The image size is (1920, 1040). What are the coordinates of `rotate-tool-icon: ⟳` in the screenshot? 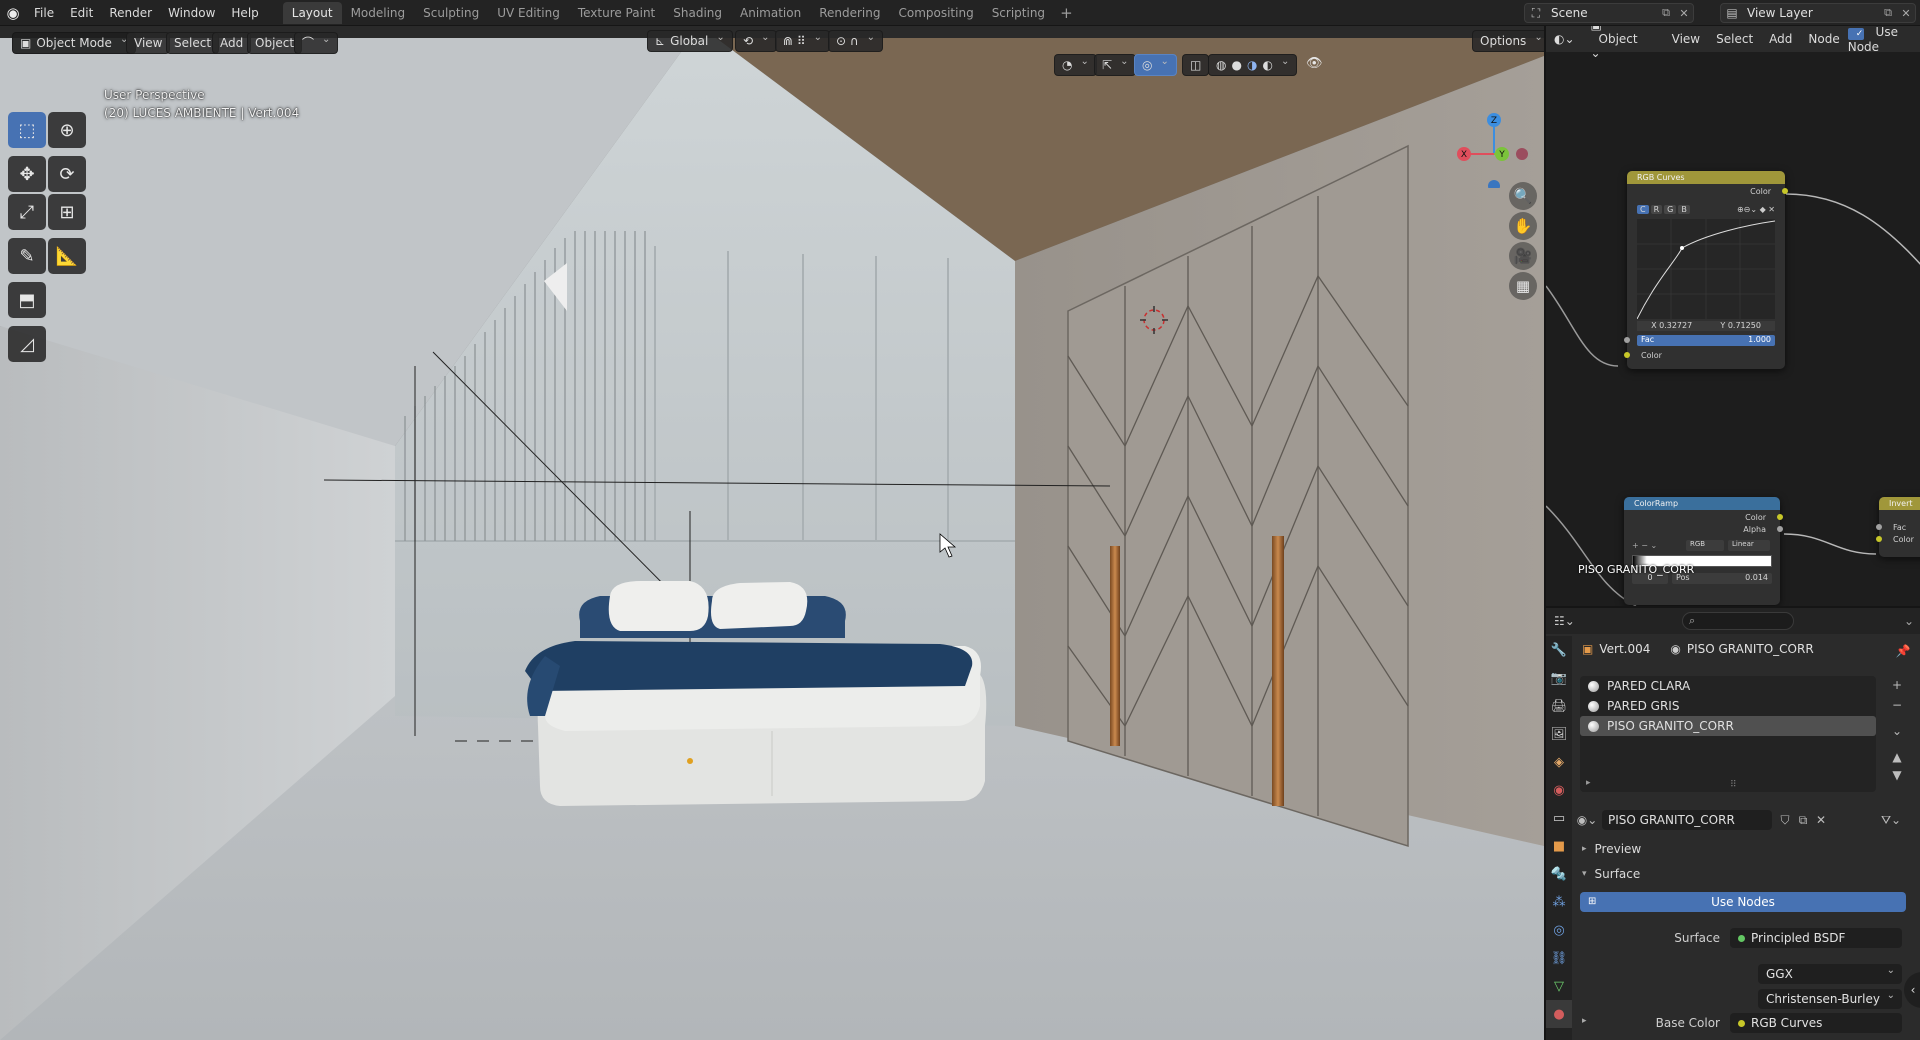 It's located at (67, 174).